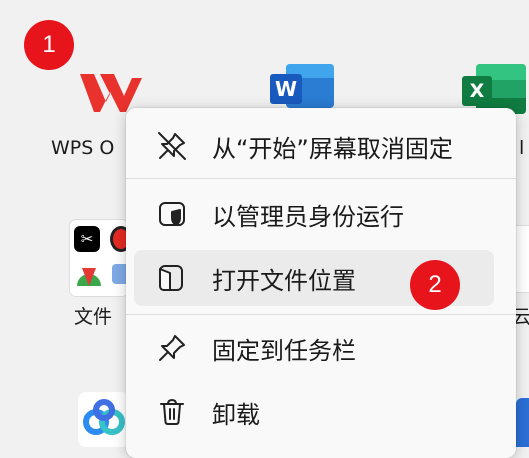 The width and height of the screenshot is (529, 458). Describe the element at coordinates (172, 348) in the screenshot. I see `pin-icon` at that location.